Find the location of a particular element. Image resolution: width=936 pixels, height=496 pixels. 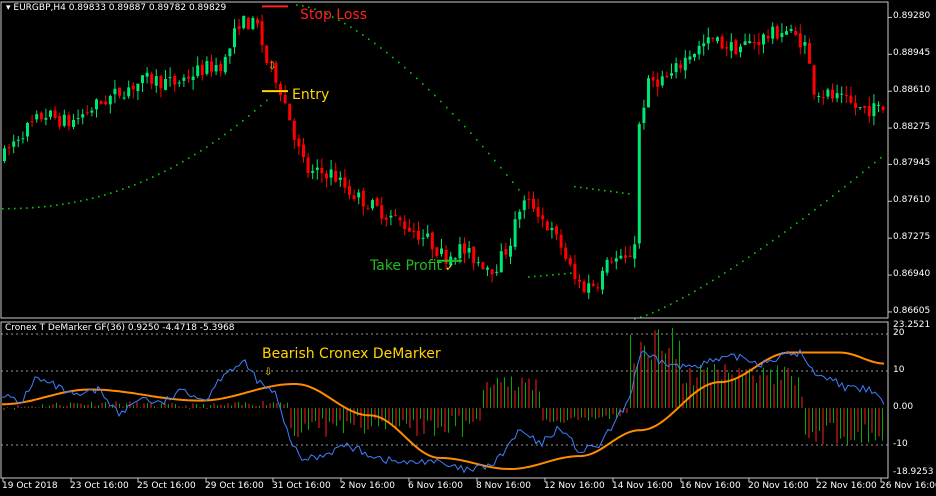

time-tick-label: 2 Nov 16:00 is located at coordinates (367, 486).